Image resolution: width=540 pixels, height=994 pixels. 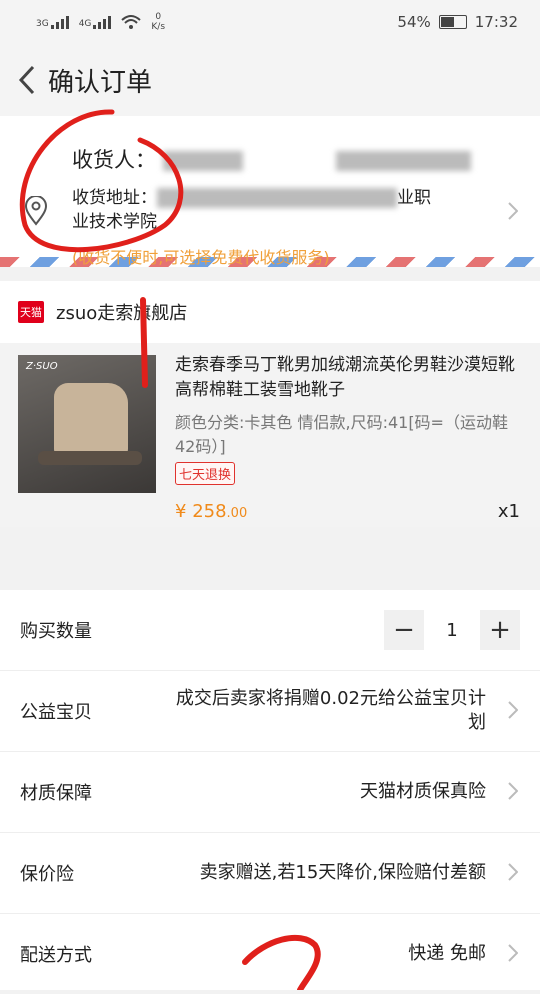 I want to click on decrease-button: −, so click(x=404, y=630).